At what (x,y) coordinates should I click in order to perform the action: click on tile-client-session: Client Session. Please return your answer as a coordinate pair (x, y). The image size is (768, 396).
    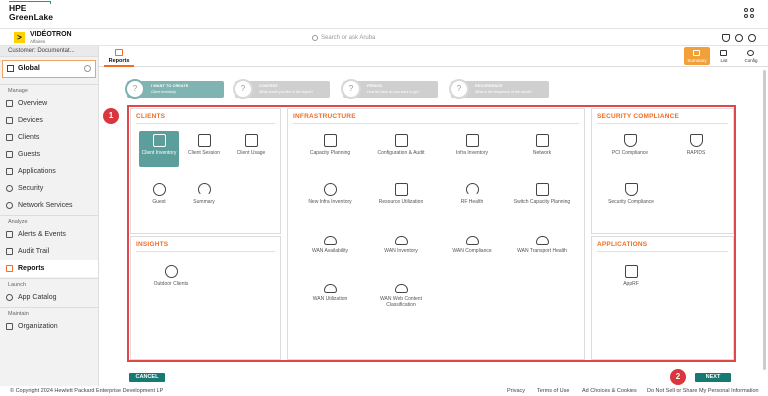
    Looking at the image, I should click on (204, 149).